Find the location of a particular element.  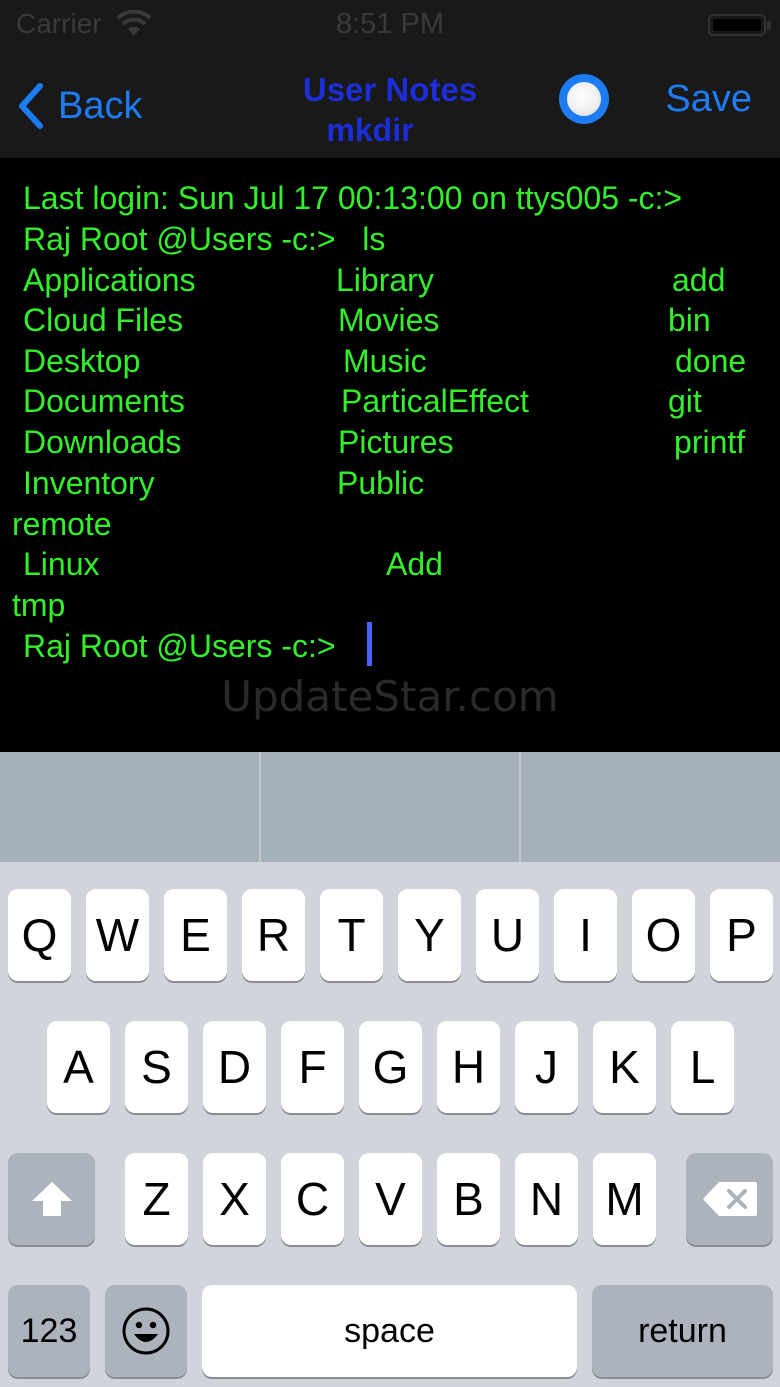

predictive-bar is located at coordinates (390, 807).